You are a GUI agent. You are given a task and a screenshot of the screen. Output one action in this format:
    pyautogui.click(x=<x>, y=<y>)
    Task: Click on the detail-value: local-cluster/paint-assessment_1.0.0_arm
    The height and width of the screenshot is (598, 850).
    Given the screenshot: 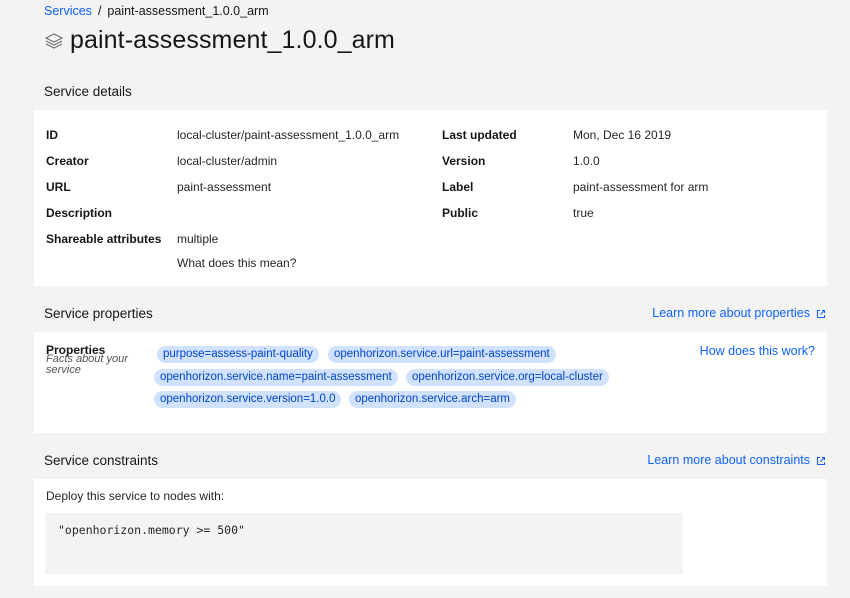 What is the action you would take?
    pyautogui.click(x=288, y=135)
    